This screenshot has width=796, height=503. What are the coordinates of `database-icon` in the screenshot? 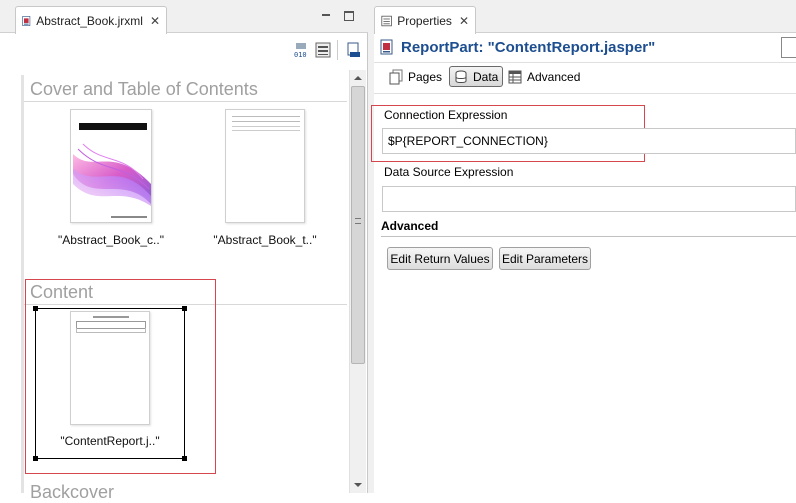 It's located at (461, 76).